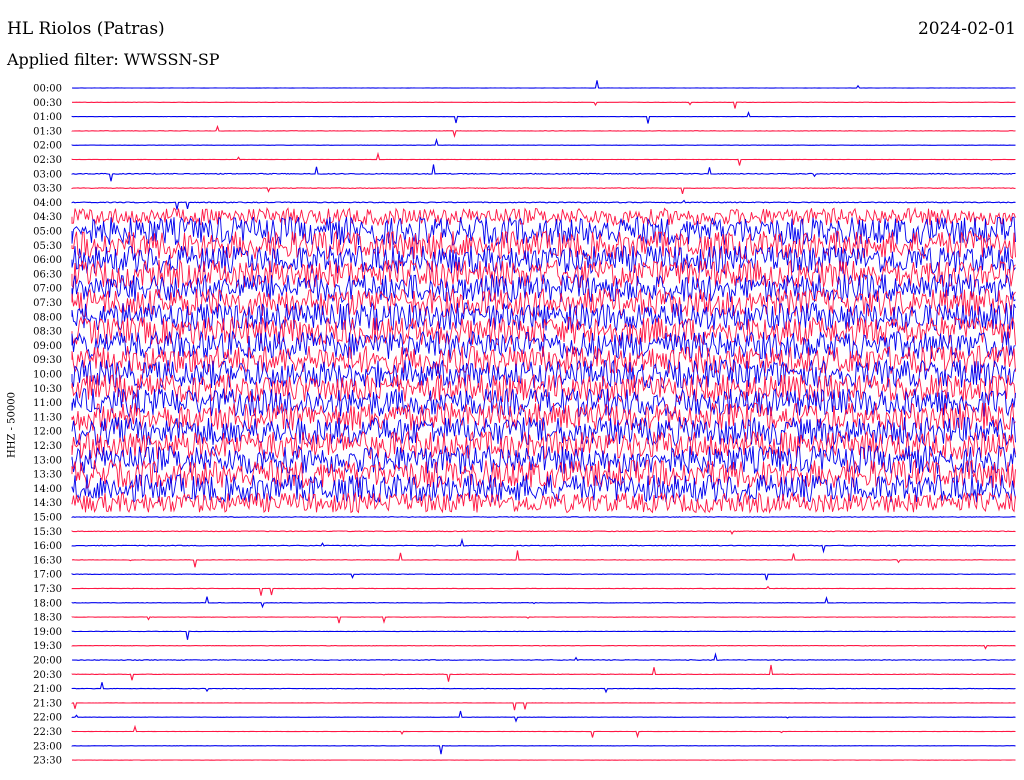 Image resolution: width=1024 pixels, height=780 pixels. Describe the element at coordinates (47, 403) in the screenshot. I see `time-tick-label: 11:00` at that location.